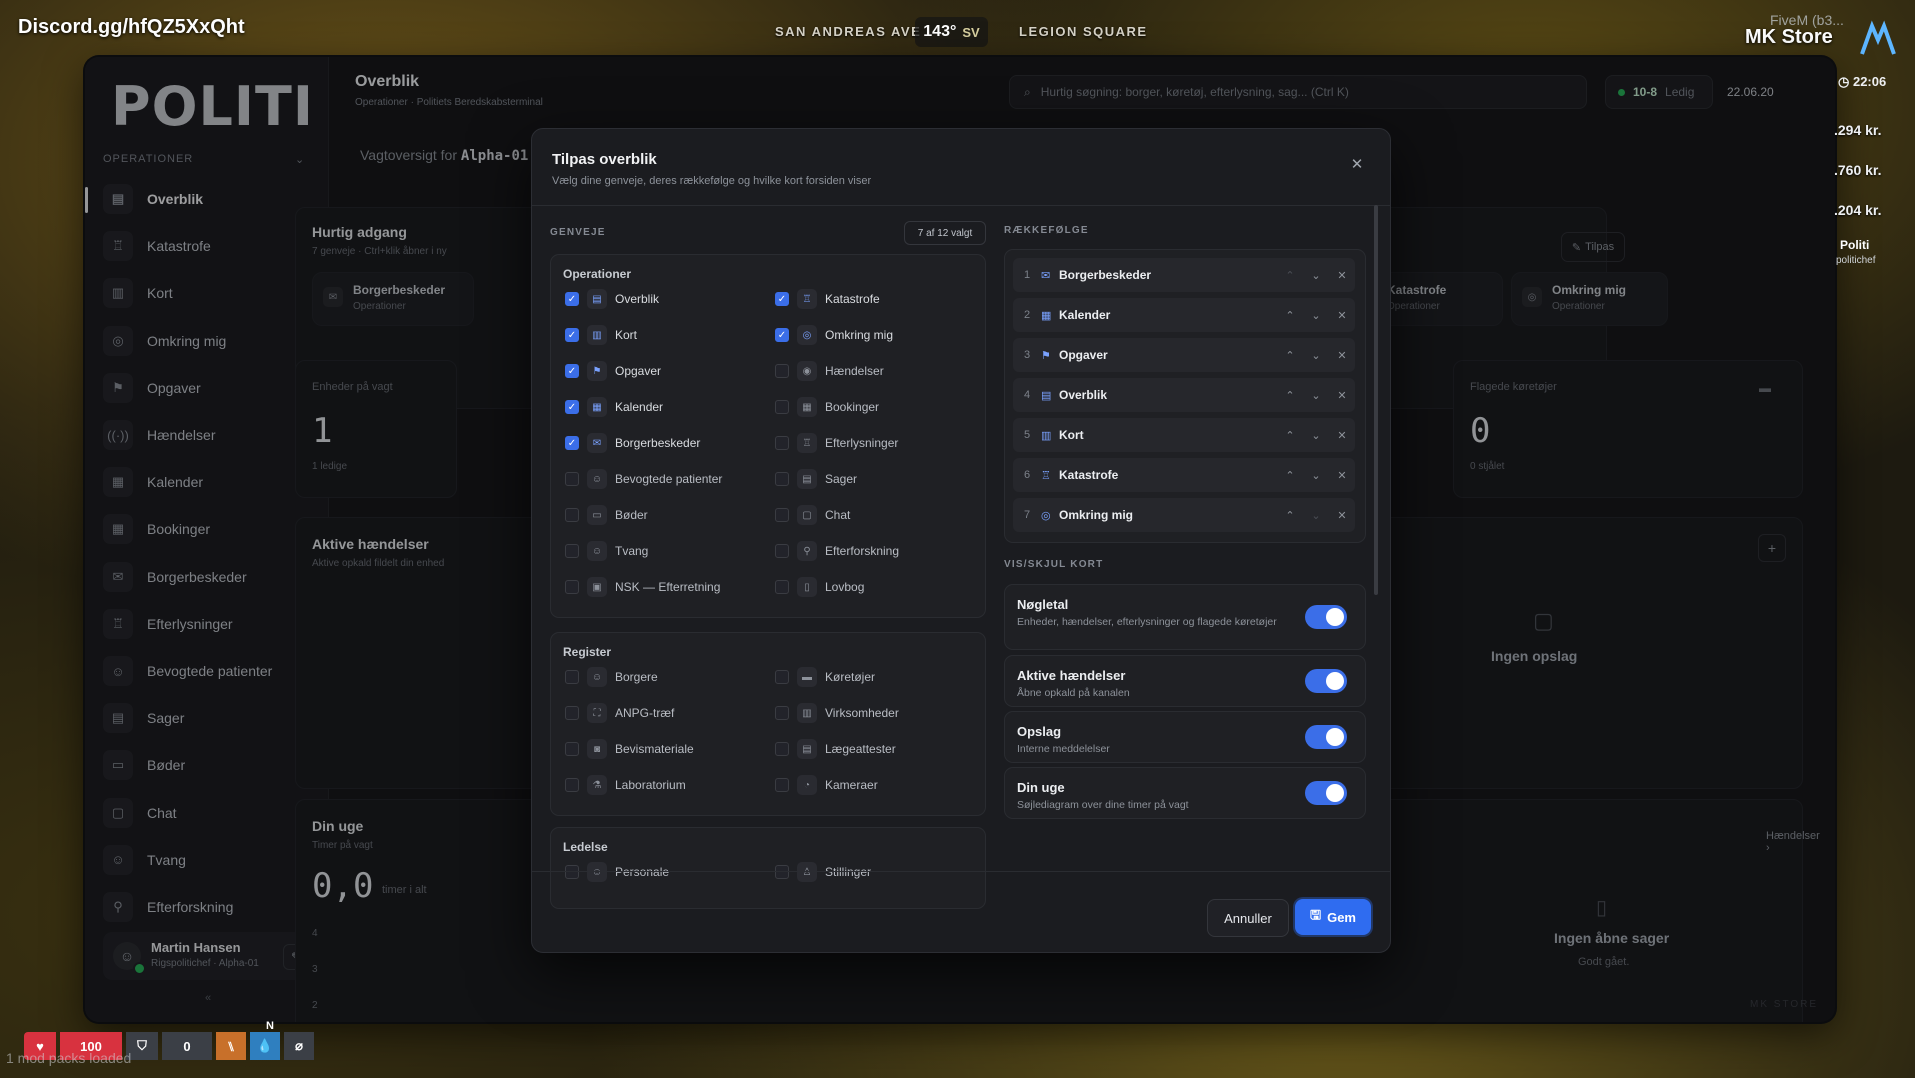  Describe the element at coordinates (1184, 275) in the screenshot. I see `order-row: 1 ✉ Borgerbeskeder ⌃ ⌄ ✕` at that location.